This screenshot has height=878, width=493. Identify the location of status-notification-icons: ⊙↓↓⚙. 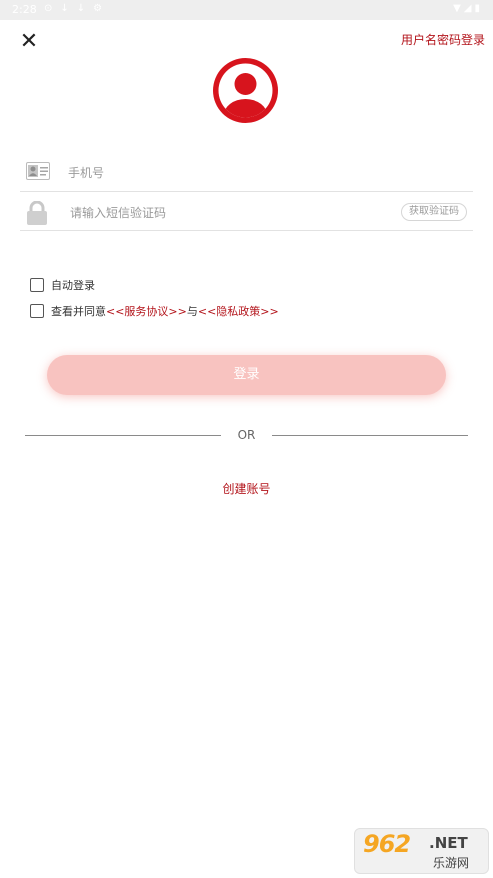
(77, 8).